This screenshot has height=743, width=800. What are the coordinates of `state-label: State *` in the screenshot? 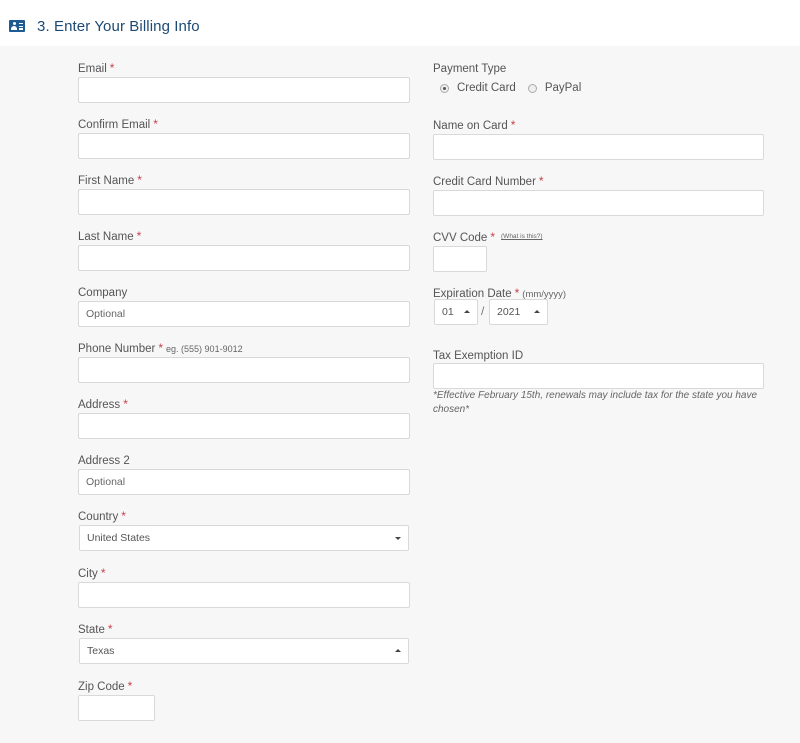 It's located at (95, 629).